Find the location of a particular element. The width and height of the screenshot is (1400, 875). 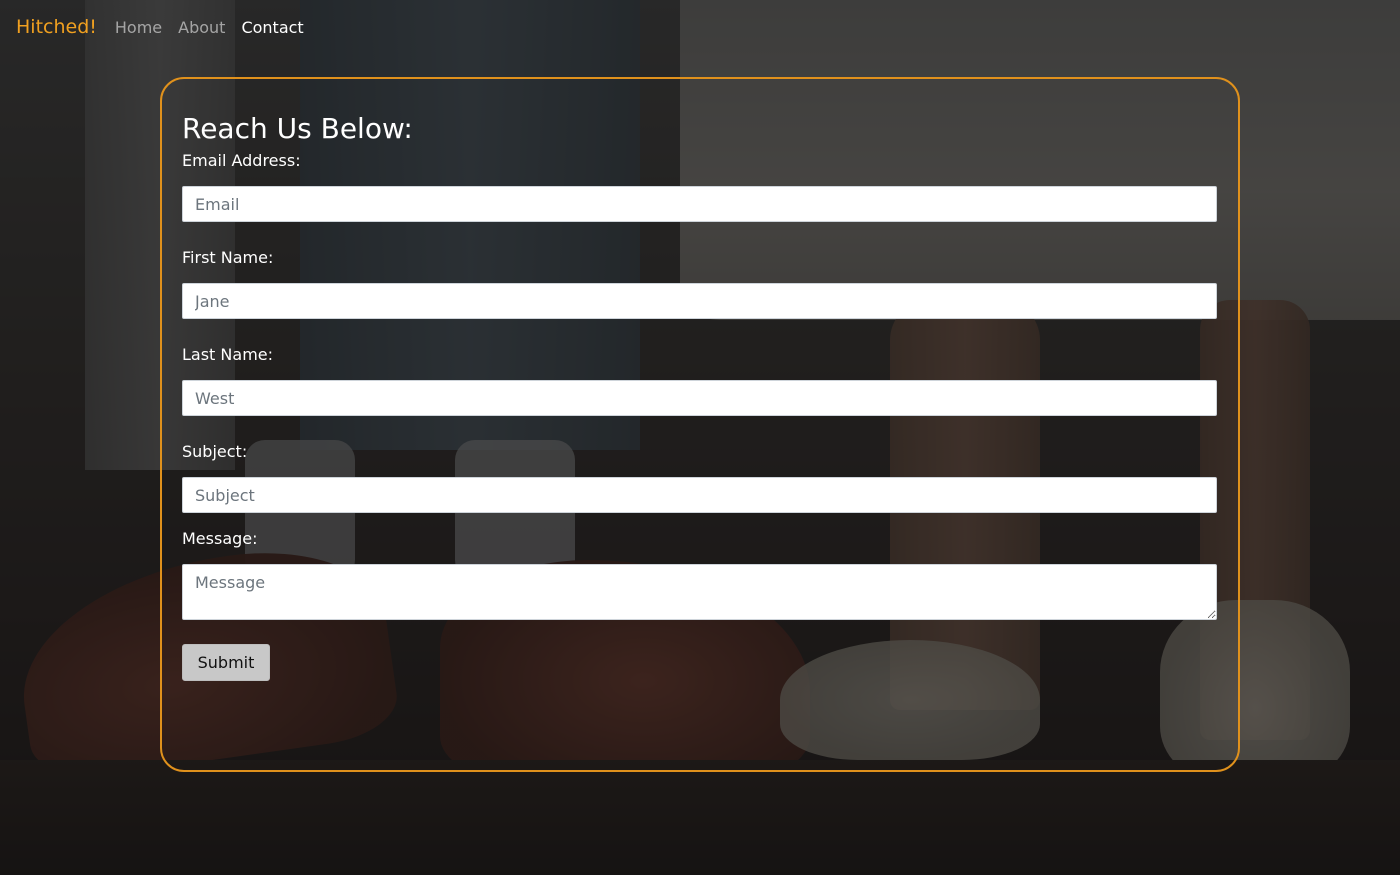

subject-field is located at coordinates (699, 495).